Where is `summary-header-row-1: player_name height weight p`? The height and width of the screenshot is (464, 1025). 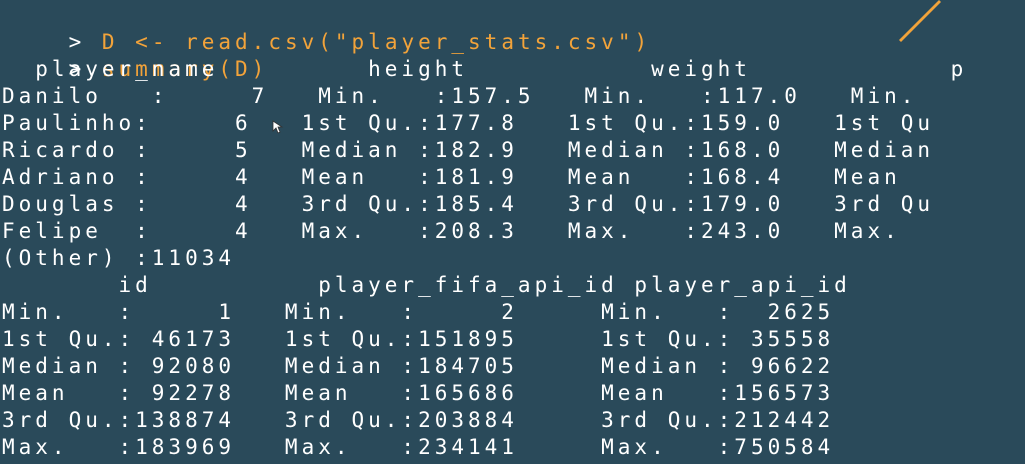
summary-header-row-1: player_name height weight p is located at coordinates (485, 69).